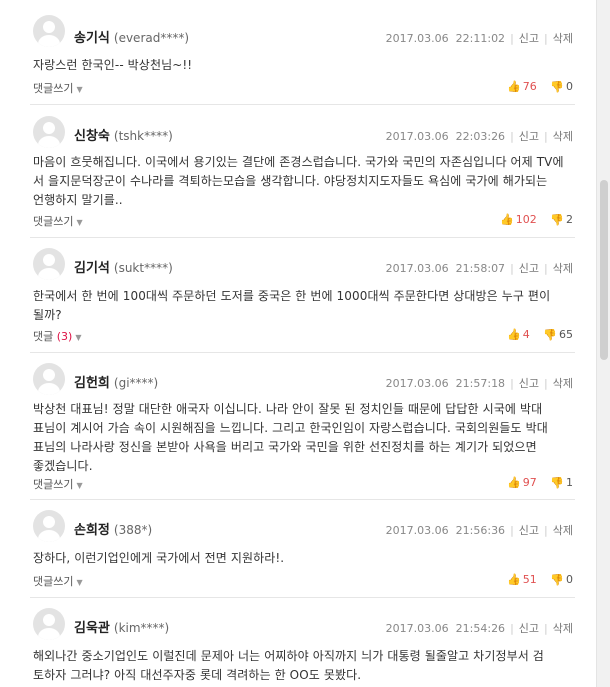 The image size is (610, 687). I want to click on like-button: 👍 4, so click(518, 334).